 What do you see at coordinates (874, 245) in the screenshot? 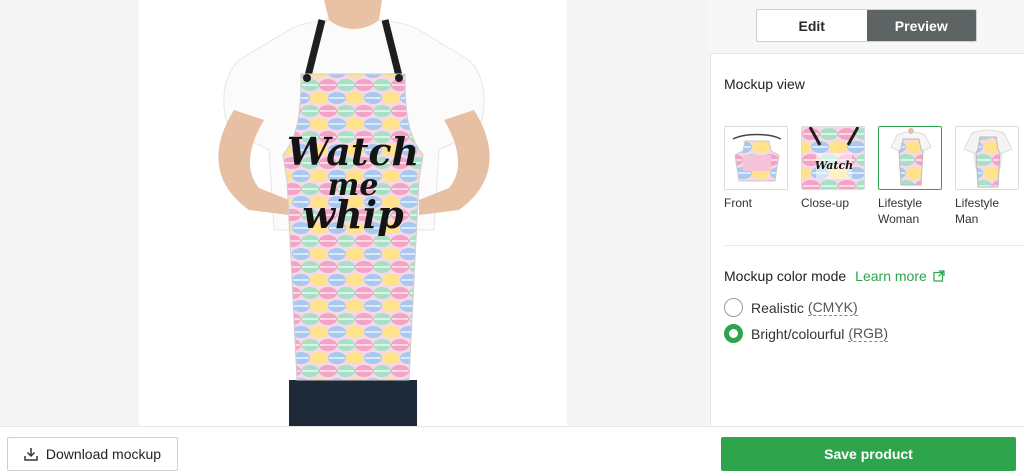
I see `section-divider` at bounding box center [874, 245].